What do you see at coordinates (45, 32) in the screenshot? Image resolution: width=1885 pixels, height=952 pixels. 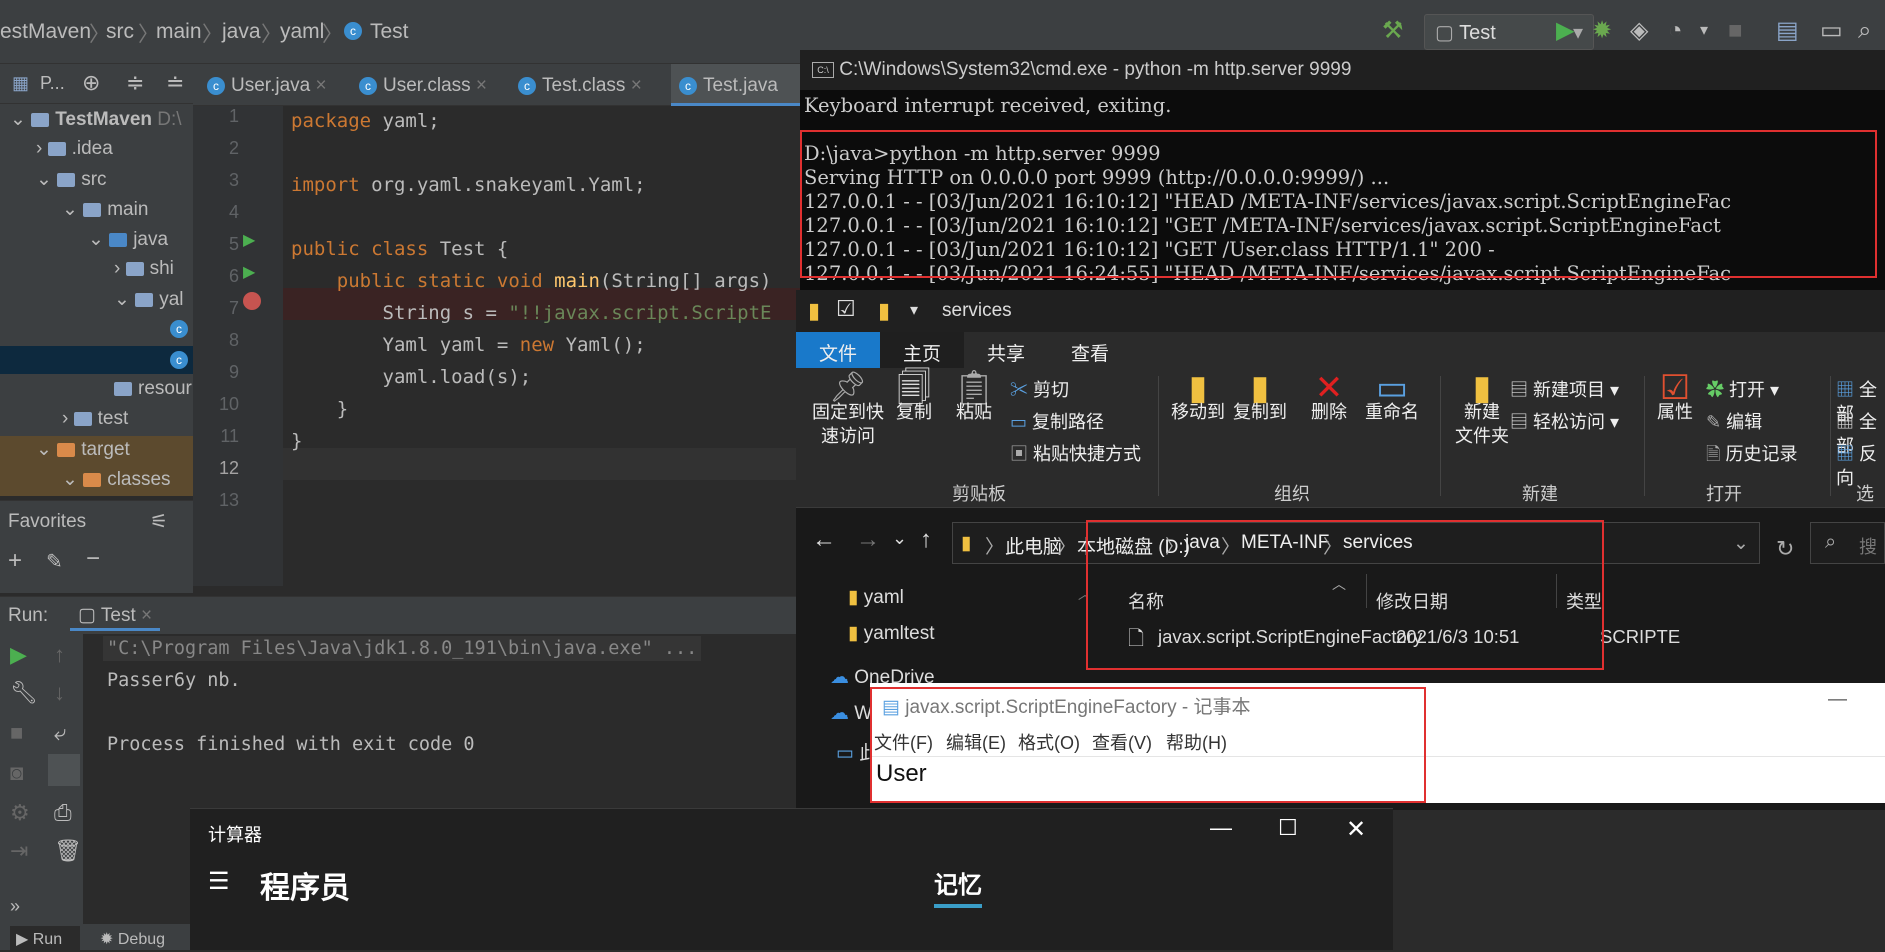 I see `breadcrumb-project: estMaven` at bounding box center [45, 32].